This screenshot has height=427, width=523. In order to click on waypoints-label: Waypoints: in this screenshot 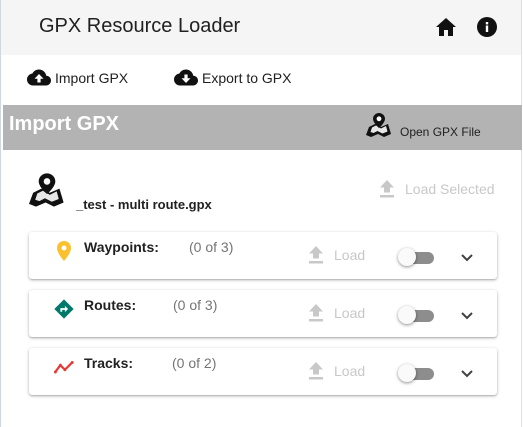, I will do `click(121, 247)`.